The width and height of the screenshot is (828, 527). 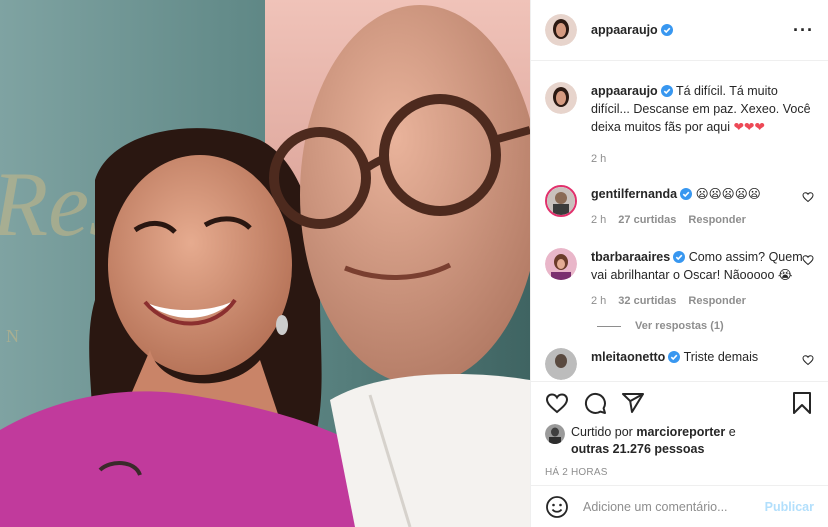 I want to click on liker-avatar, so click(x=555, y=434).